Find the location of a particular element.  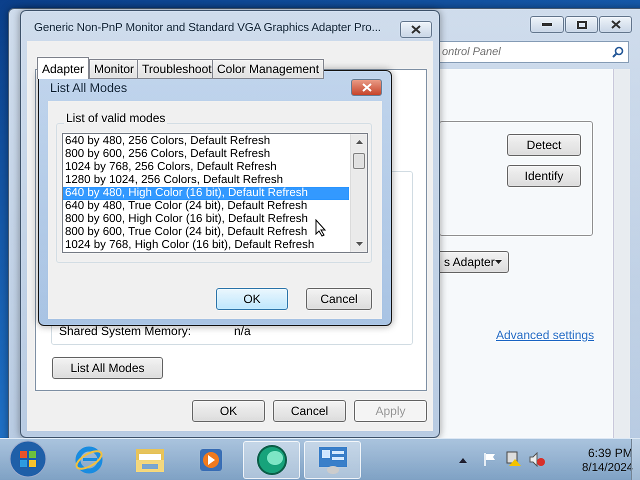

dialog-title: List All Modes is located at coordinates (89, 88).